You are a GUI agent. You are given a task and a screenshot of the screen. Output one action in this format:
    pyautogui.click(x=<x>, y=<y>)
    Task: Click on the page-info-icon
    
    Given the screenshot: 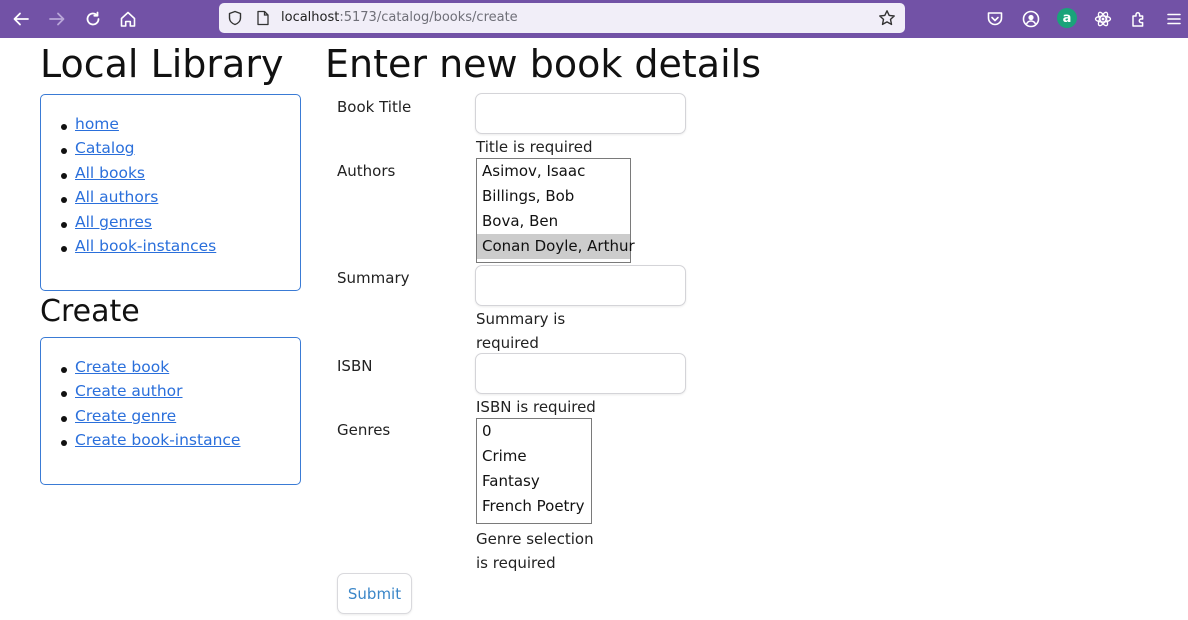 What is the action you would take?
    pyautogui.click(x=263, y=18)
    